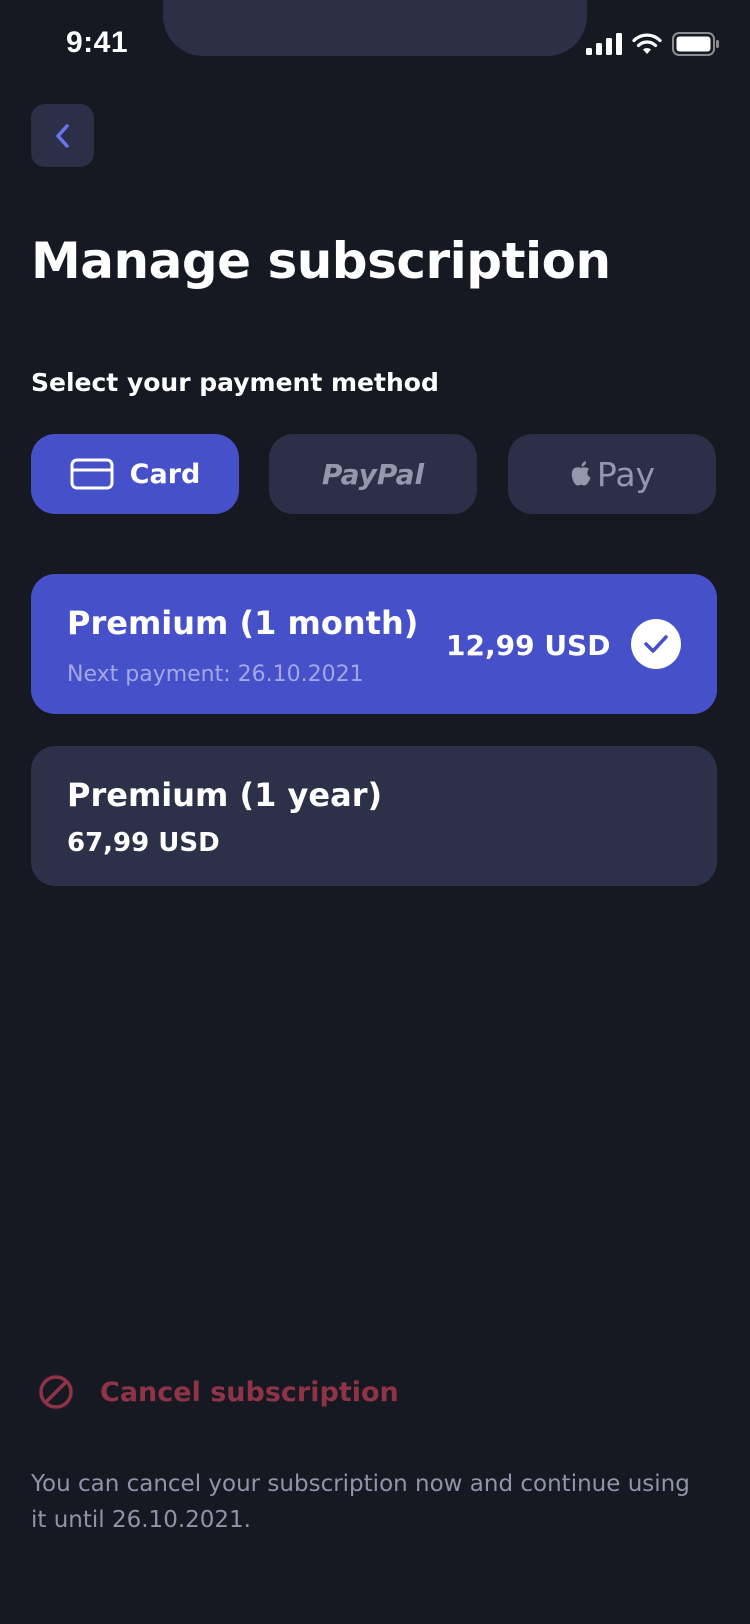 This screenshot has height=1624, width=750. Describe the element at coordinates (243, 623) in the screenshot. I see `plan-name: Premium (1 month)` at that location.